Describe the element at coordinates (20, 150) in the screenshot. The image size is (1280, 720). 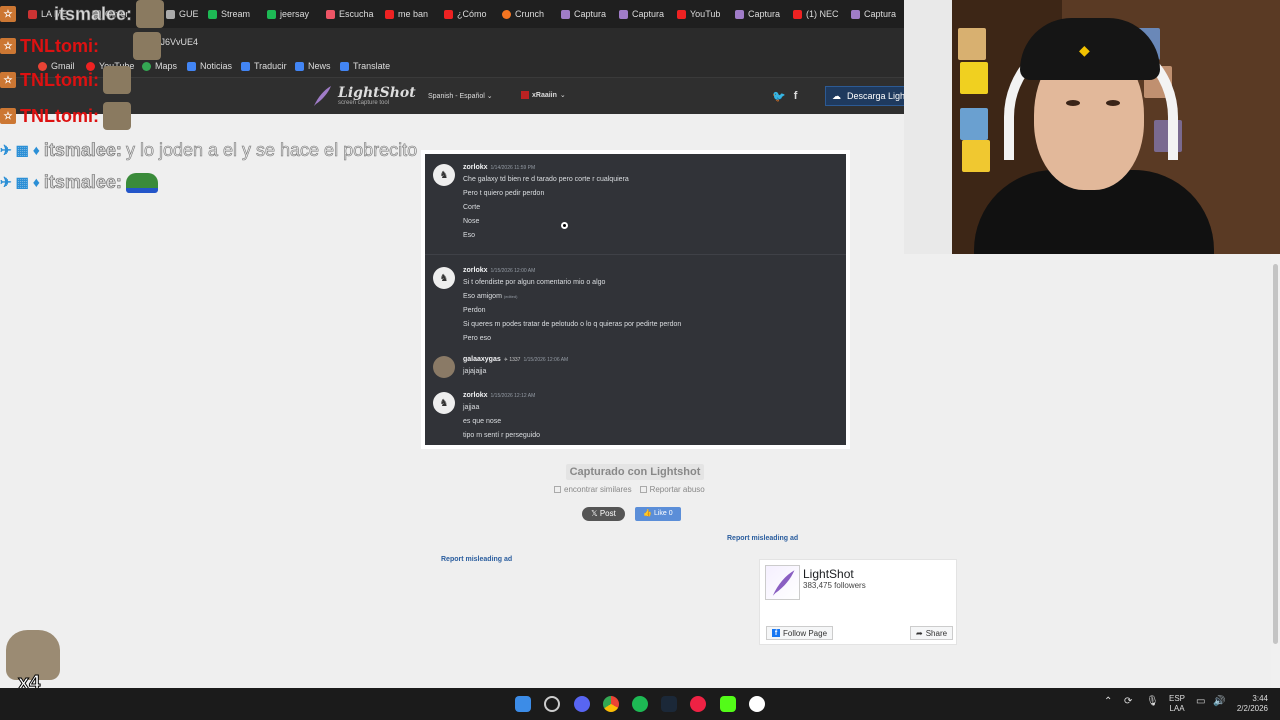
I see `badge-icons: ✈ ▦ ♦` at that location.